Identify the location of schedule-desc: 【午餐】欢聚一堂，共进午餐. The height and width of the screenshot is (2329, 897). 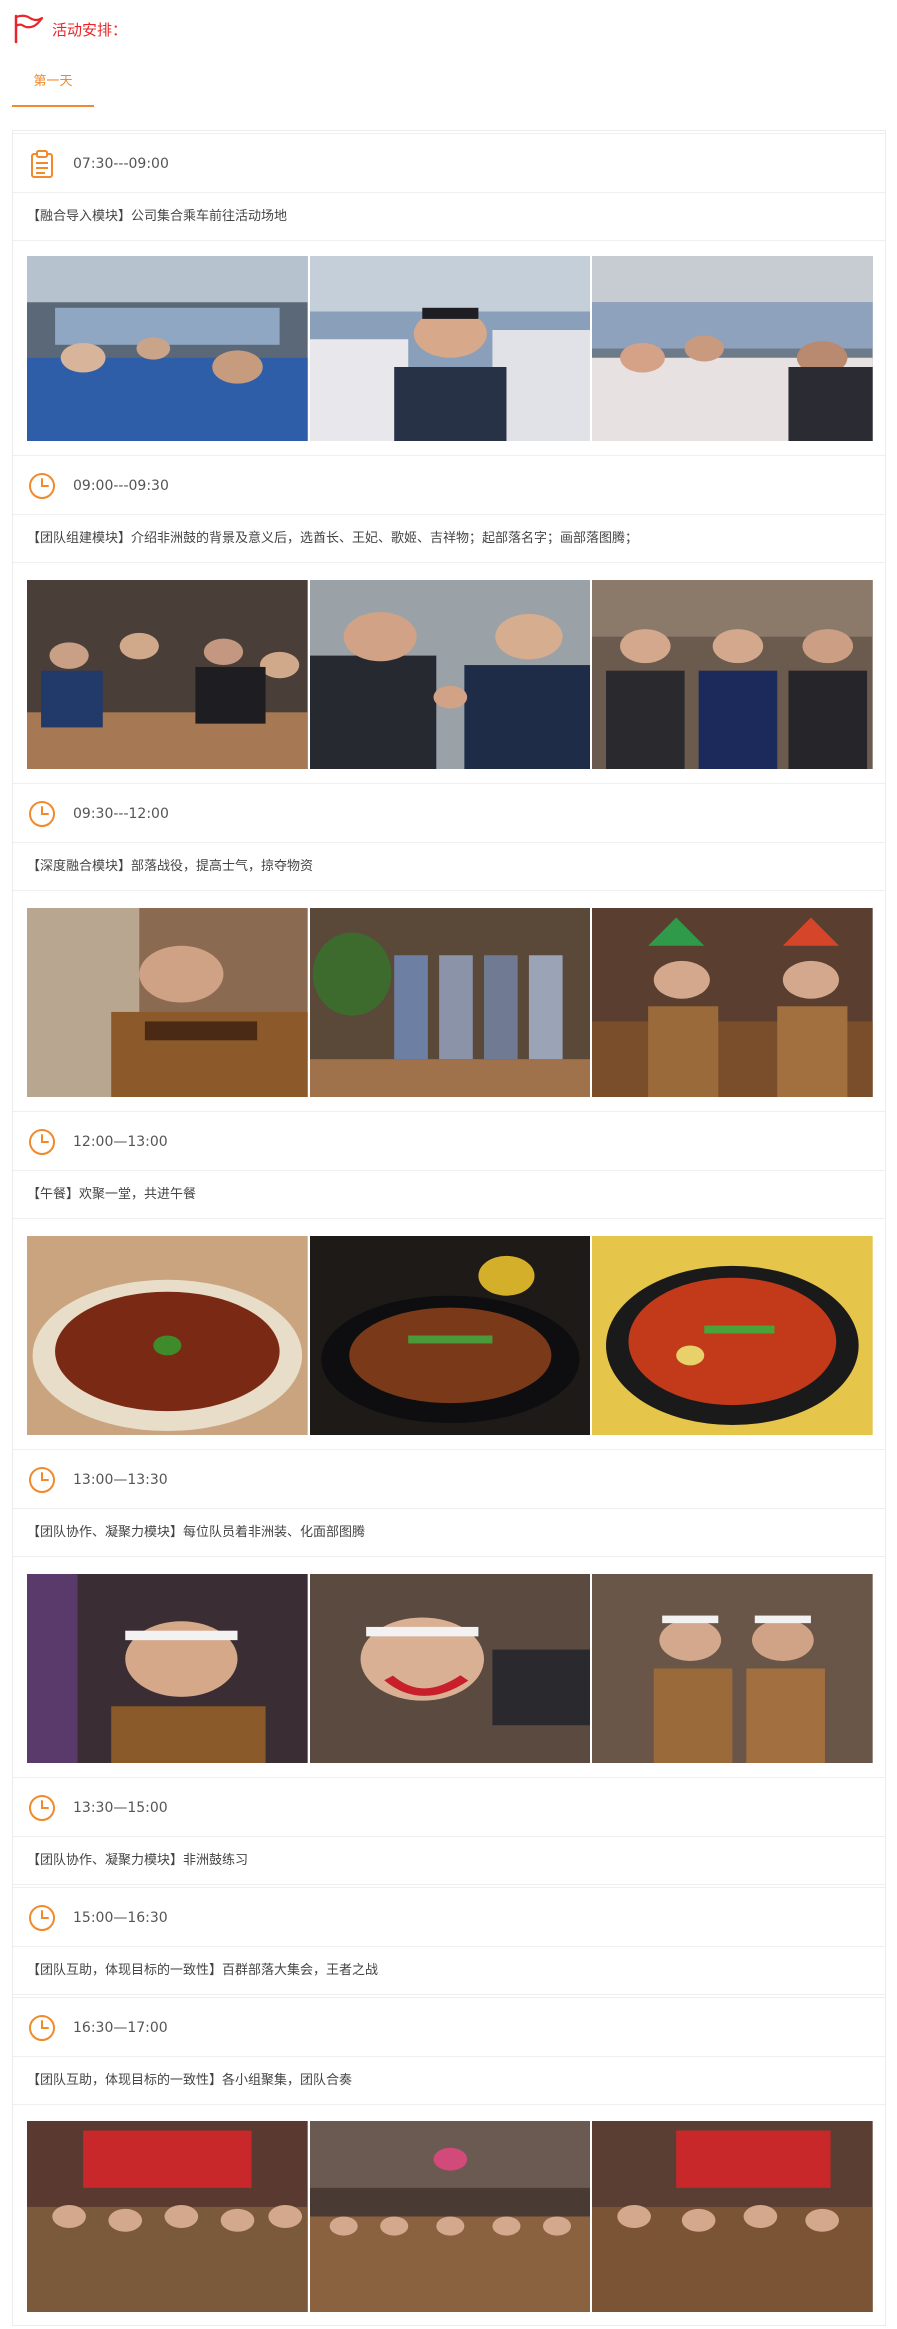
(112, 1194).